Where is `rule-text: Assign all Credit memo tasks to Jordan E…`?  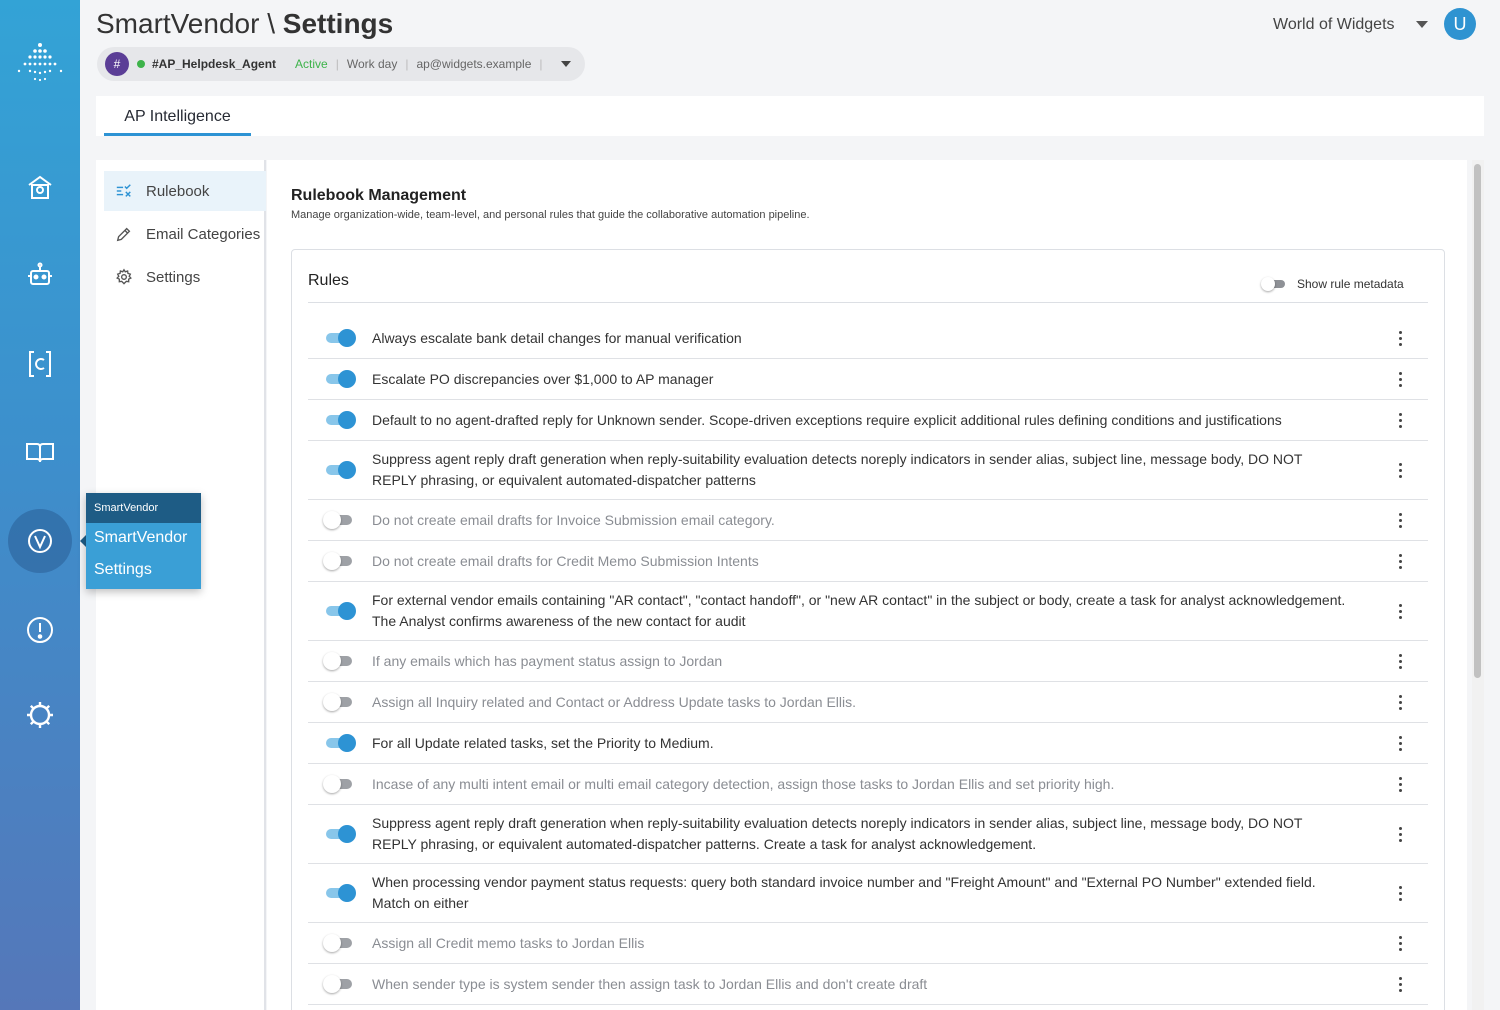 rule-text: Assign all Credit memo tasks to Jordan E… is located at coordinates (508, 942).